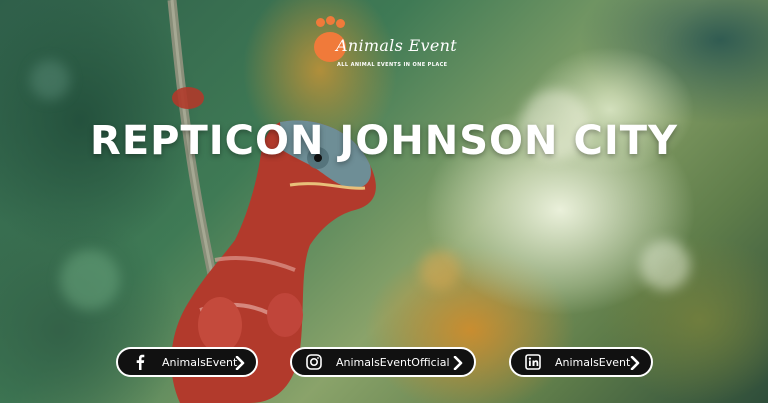 The width and height of the screenshot is (768, 403). I want to click on linkedin-handle: AnimalsEvent, so click(593, 362).